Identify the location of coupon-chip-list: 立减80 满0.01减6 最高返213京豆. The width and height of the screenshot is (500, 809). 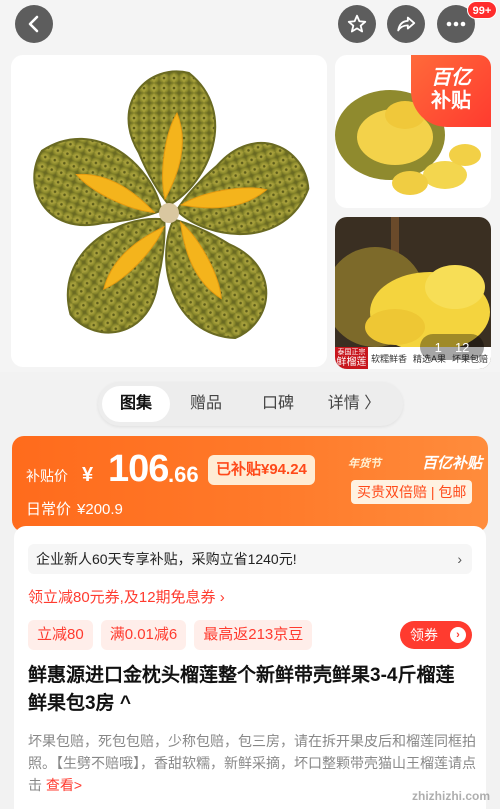
(174, 635).